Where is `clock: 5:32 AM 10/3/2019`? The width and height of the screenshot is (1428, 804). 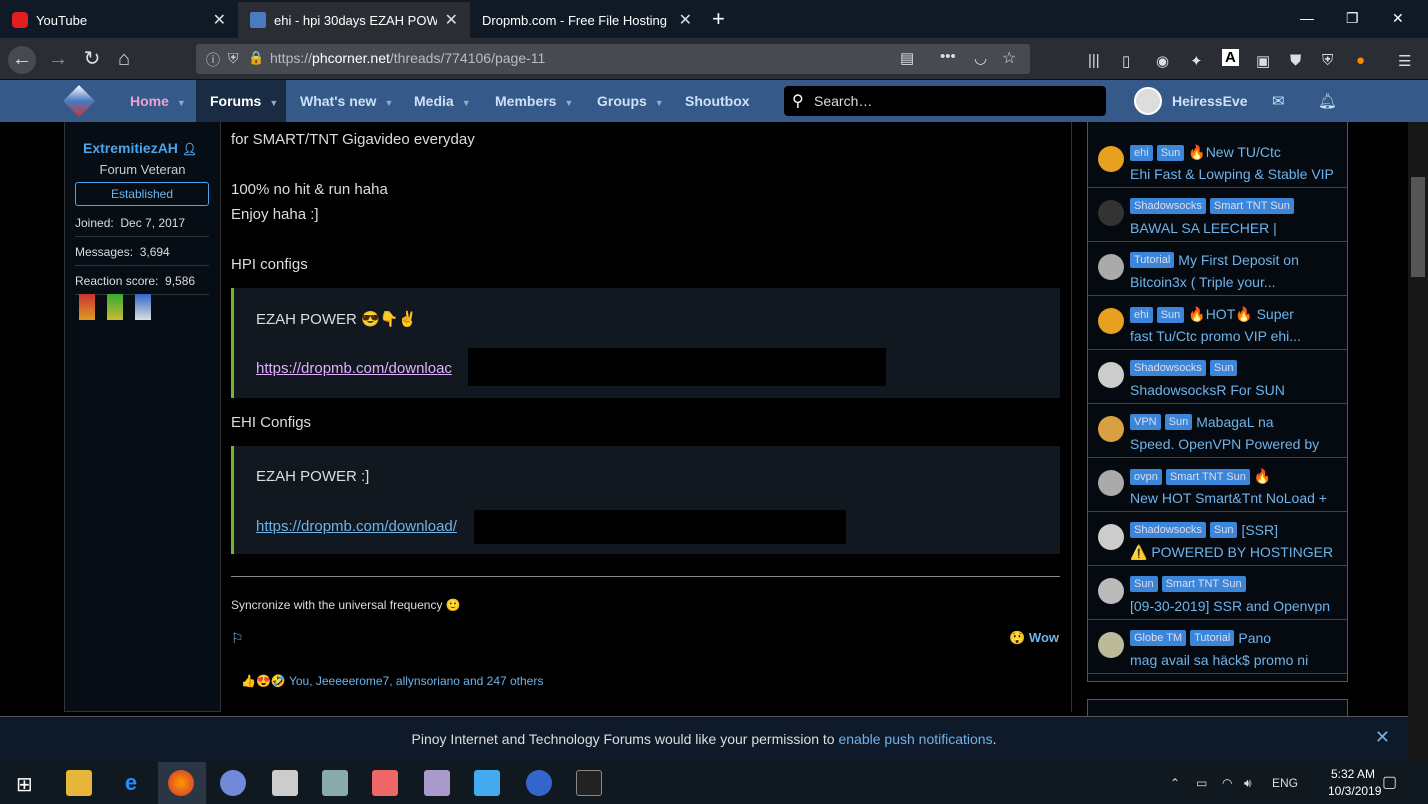
clock: 5:32 AM 10/3/2019 is located at coordinates (1354, 783).